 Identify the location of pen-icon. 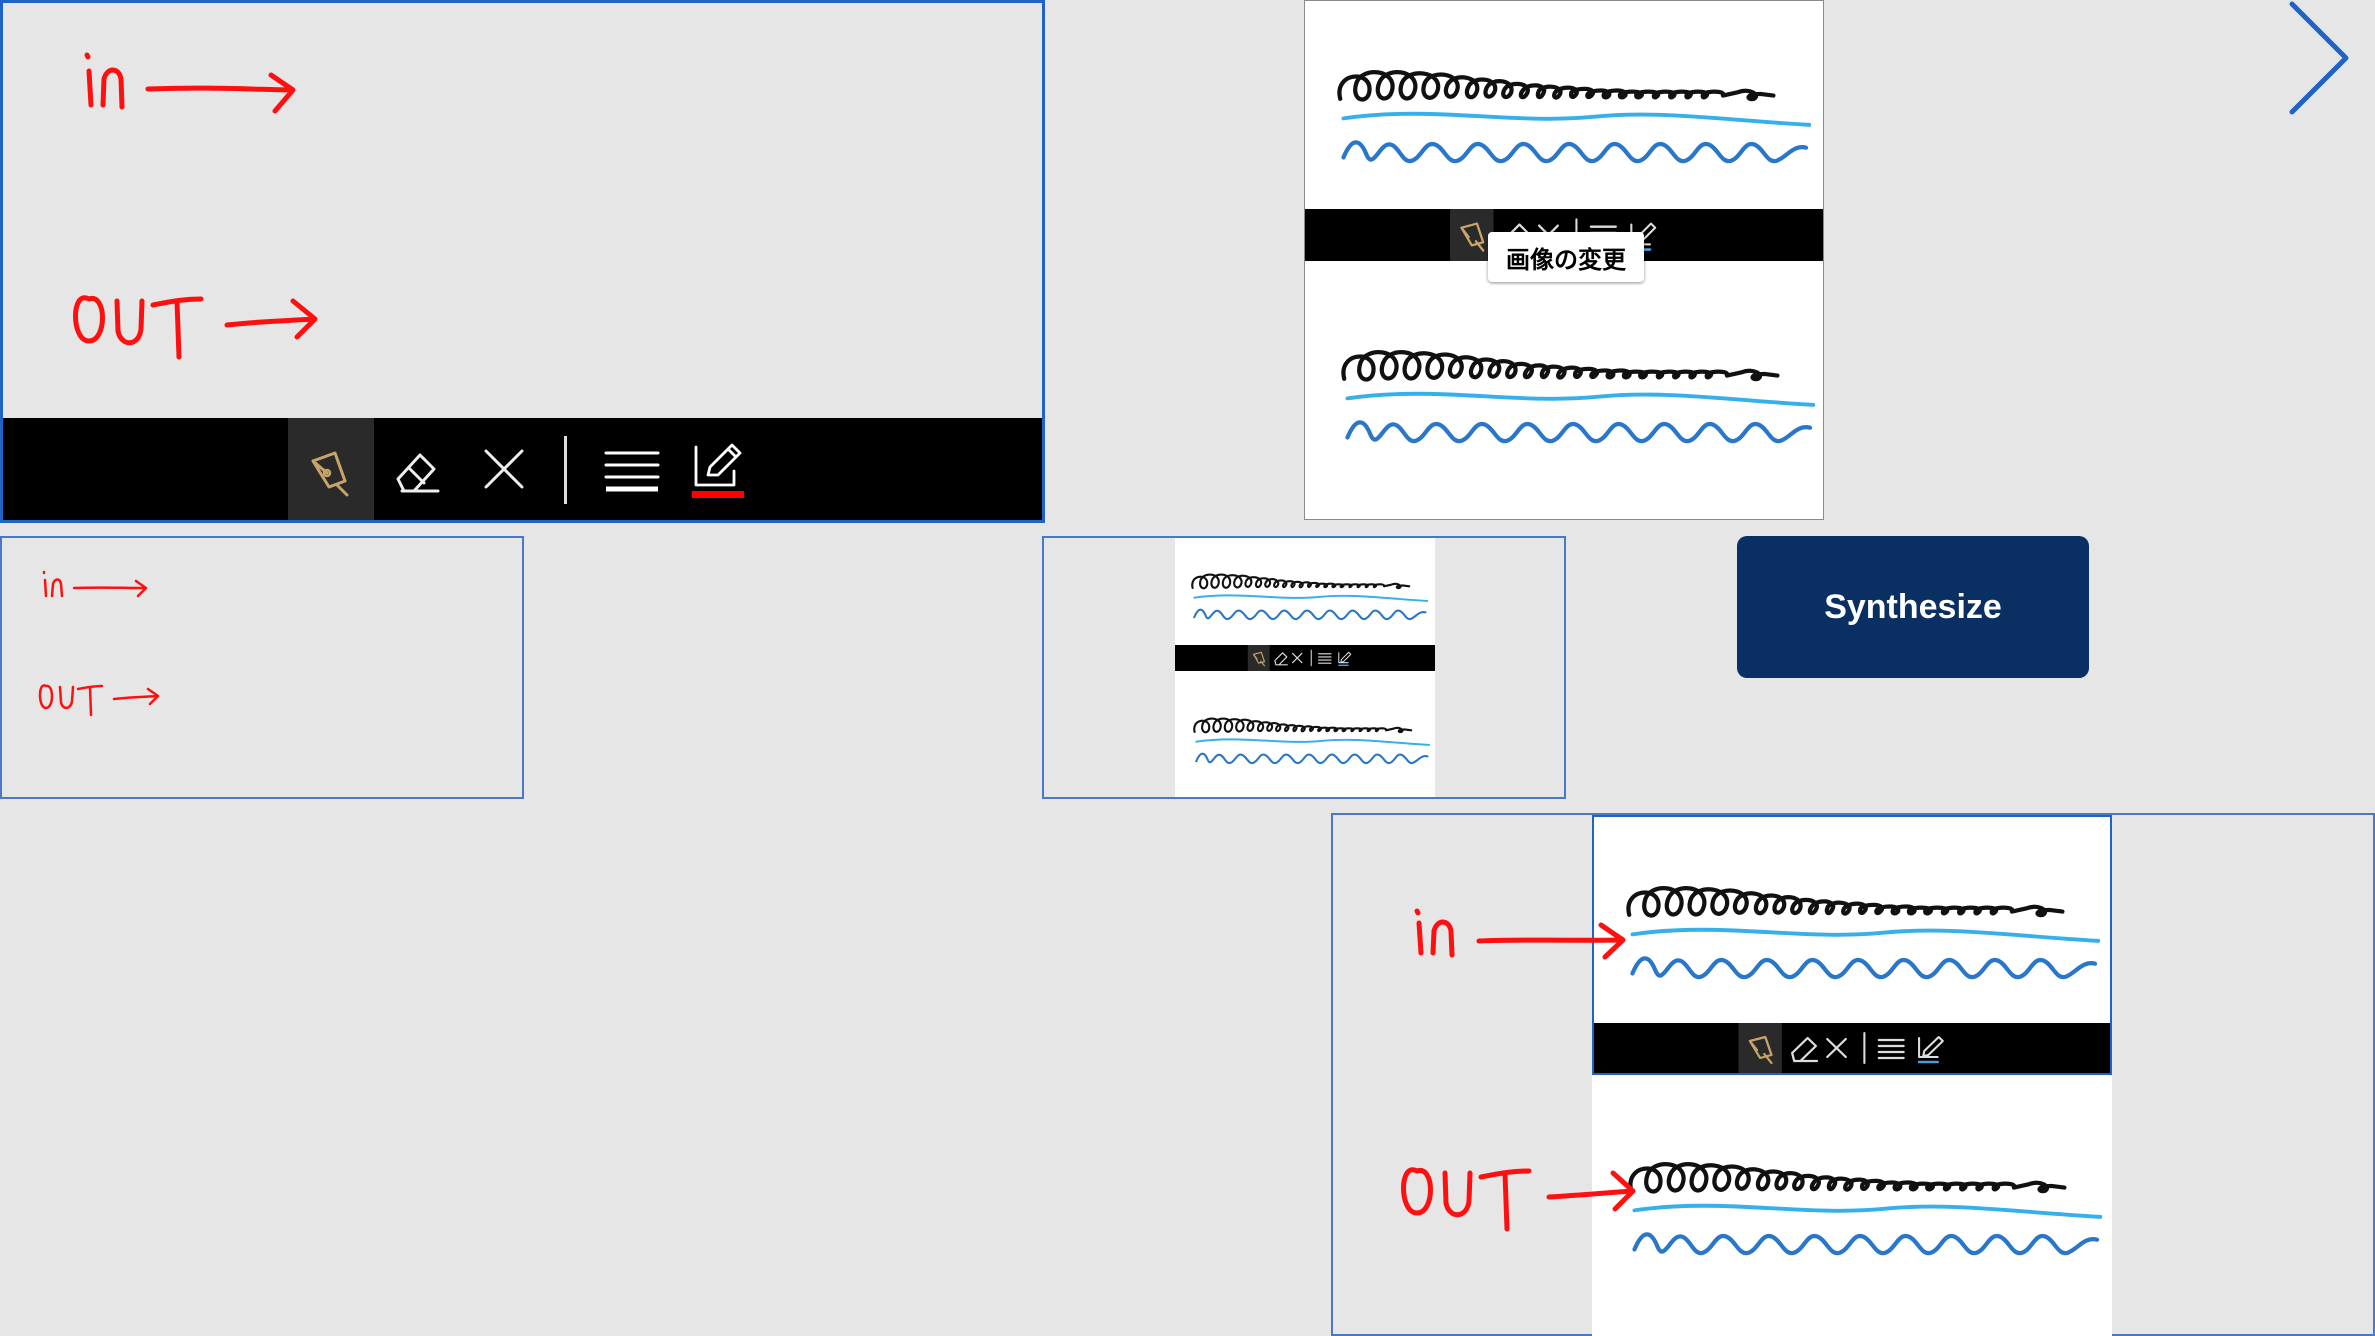
(330, 474).